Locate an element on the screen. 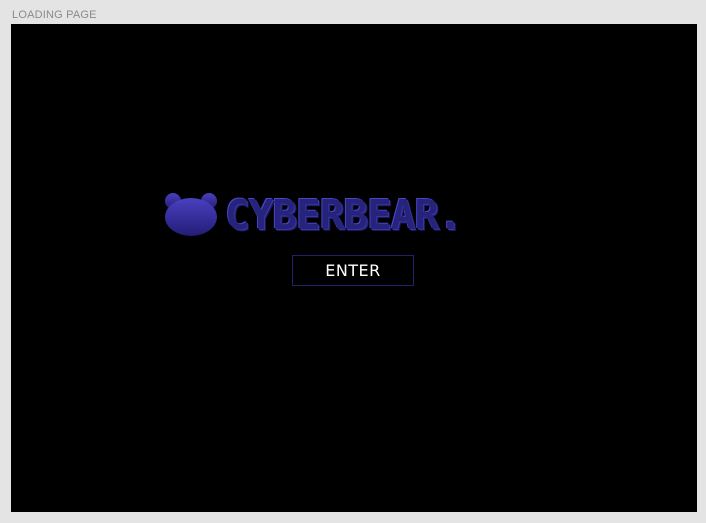  logo-wordmark: CYBERBEAR. is located at coordinates (344, 214).